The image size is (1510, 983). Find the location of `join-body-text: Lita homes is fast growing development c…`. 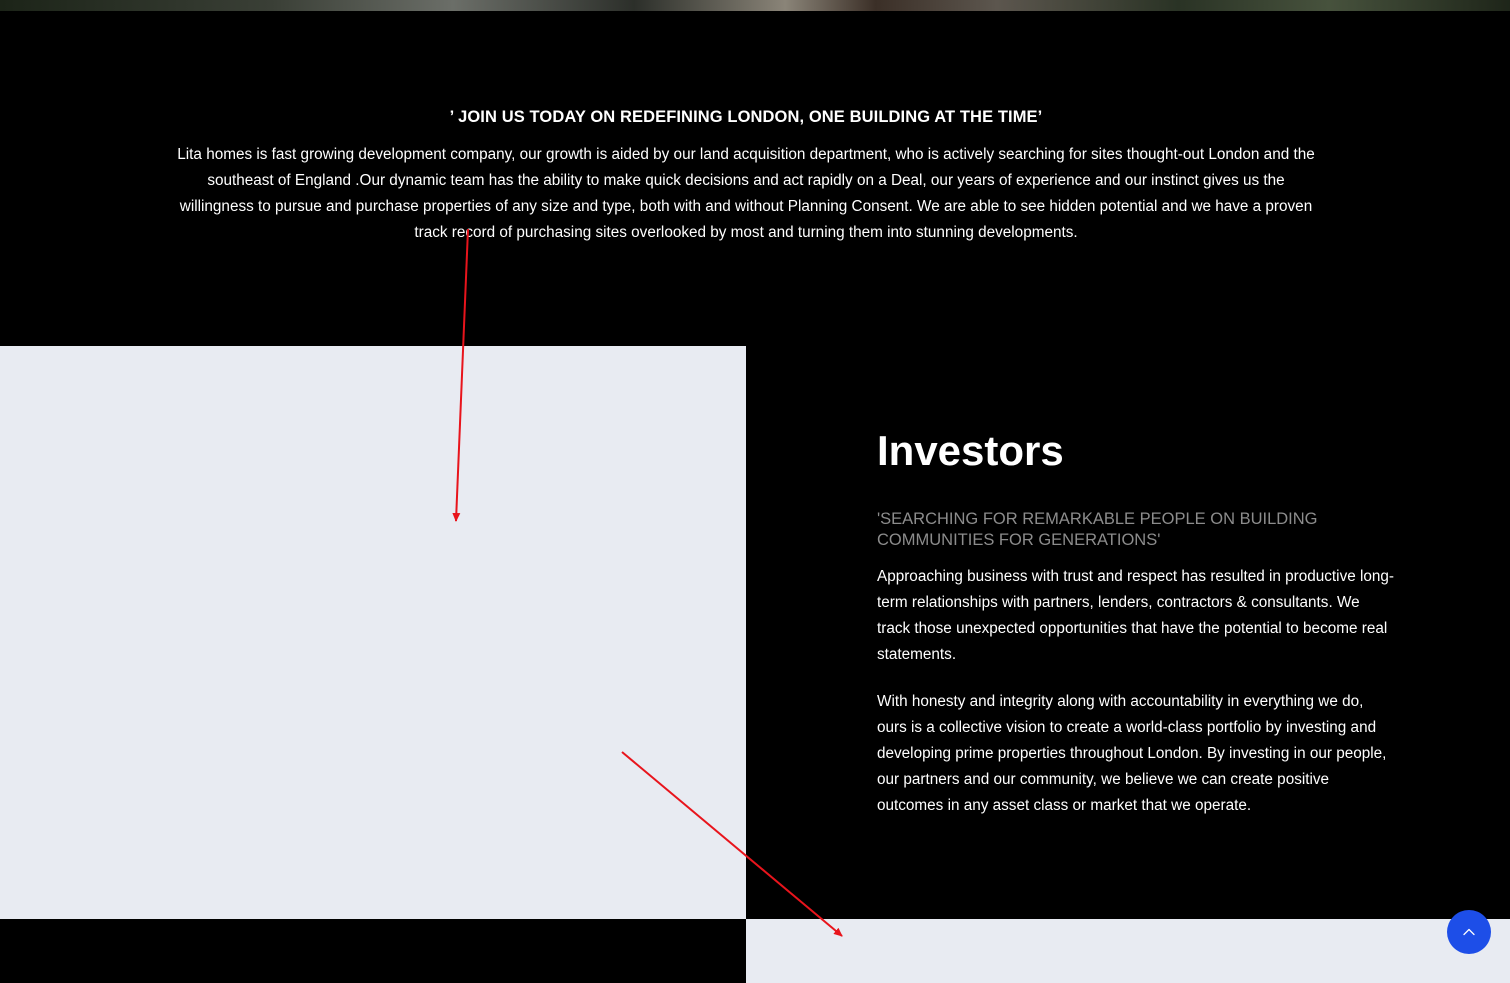

join-body-text: Lita homes is fast growing development c… is located at coordinates (746, 193).